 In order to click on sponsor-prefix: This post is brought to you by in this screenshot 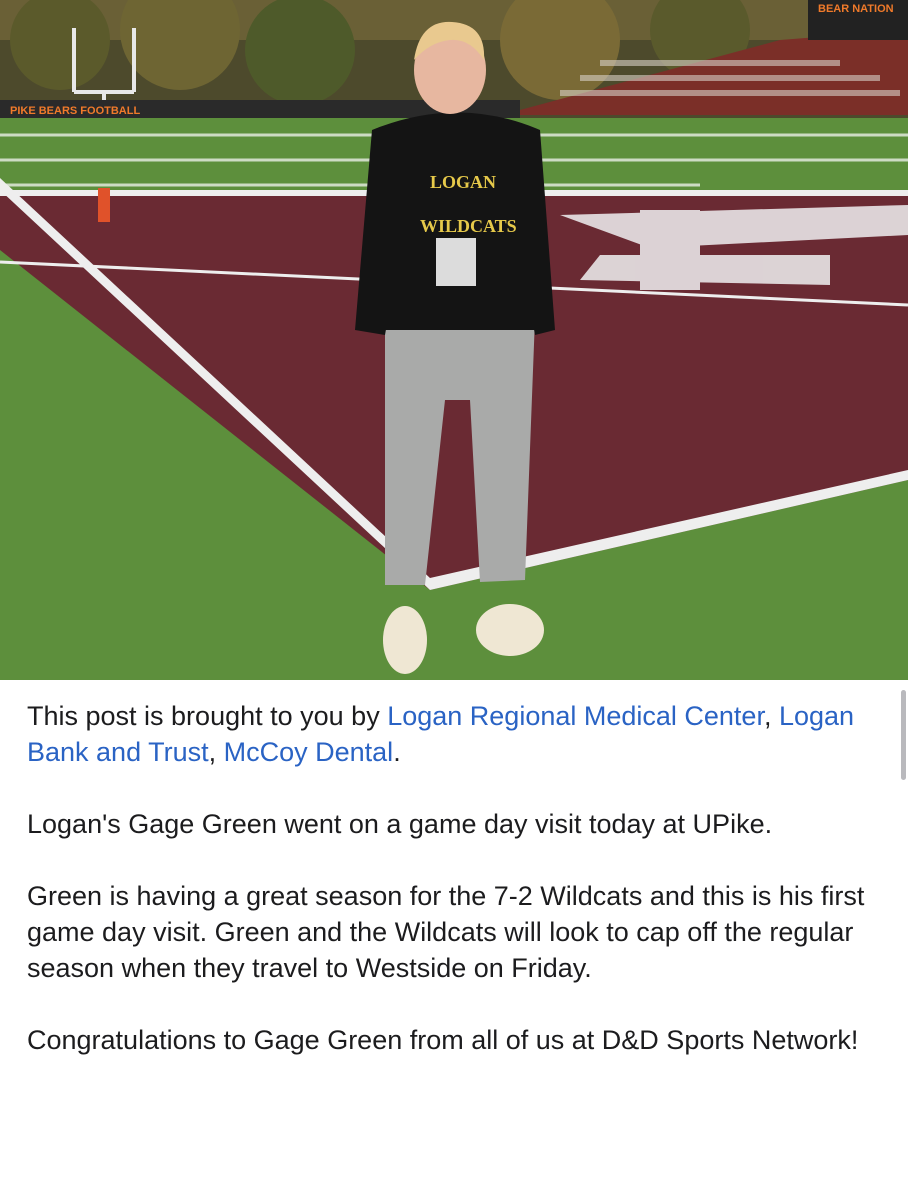, I will do `click(207, 716)`.